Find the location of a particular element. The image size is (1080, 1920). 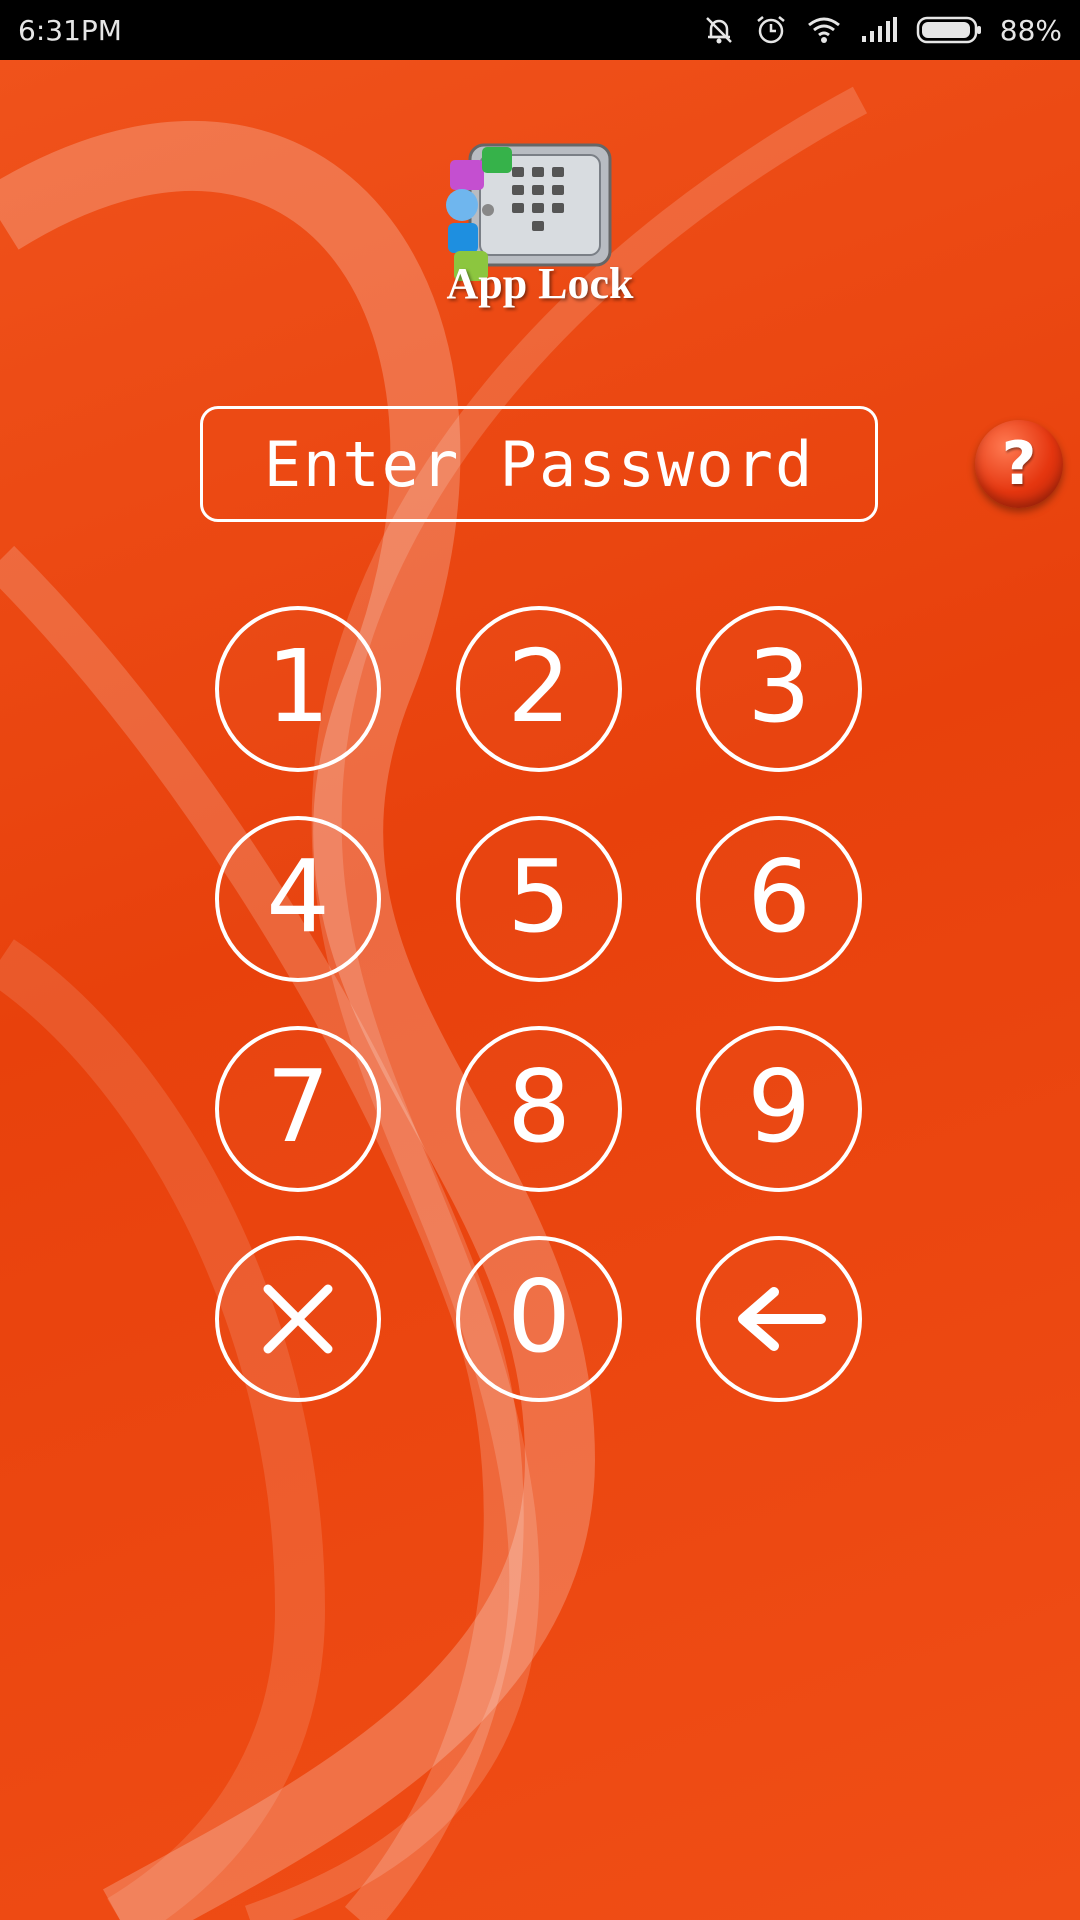

clear-button is located at coordinates (298, 1319).